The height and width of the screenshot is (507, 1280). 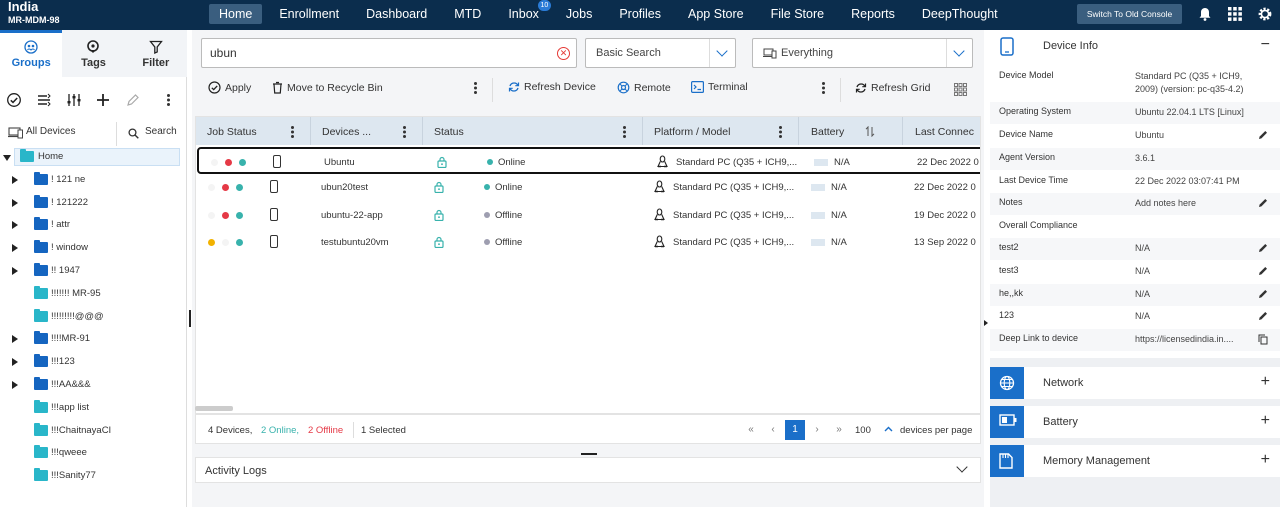 I want to click on nav-home: Home, so click(x=236, y=14).